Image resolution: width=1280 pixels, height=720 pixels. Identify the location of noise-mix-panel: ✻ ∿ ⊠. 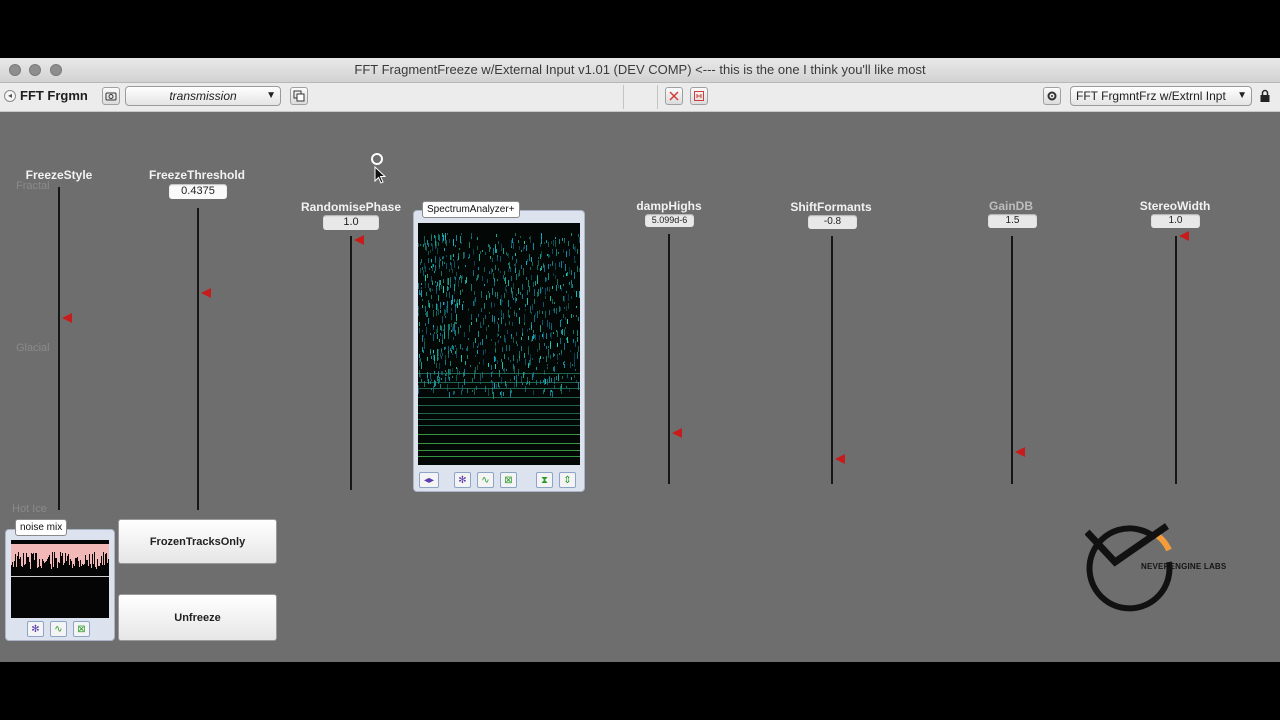
(60, 585).